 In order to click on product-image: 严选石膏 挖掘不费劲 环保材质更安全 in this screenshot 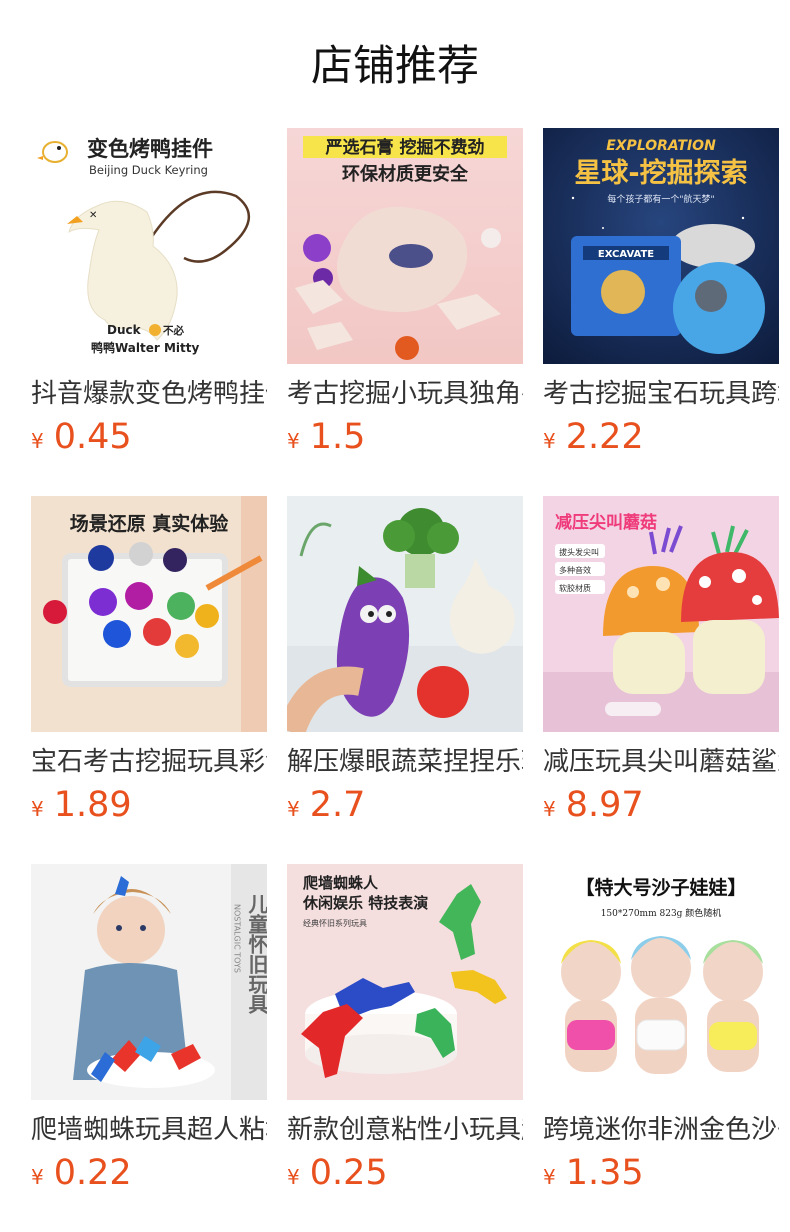, I will do `click(405, 246)`.